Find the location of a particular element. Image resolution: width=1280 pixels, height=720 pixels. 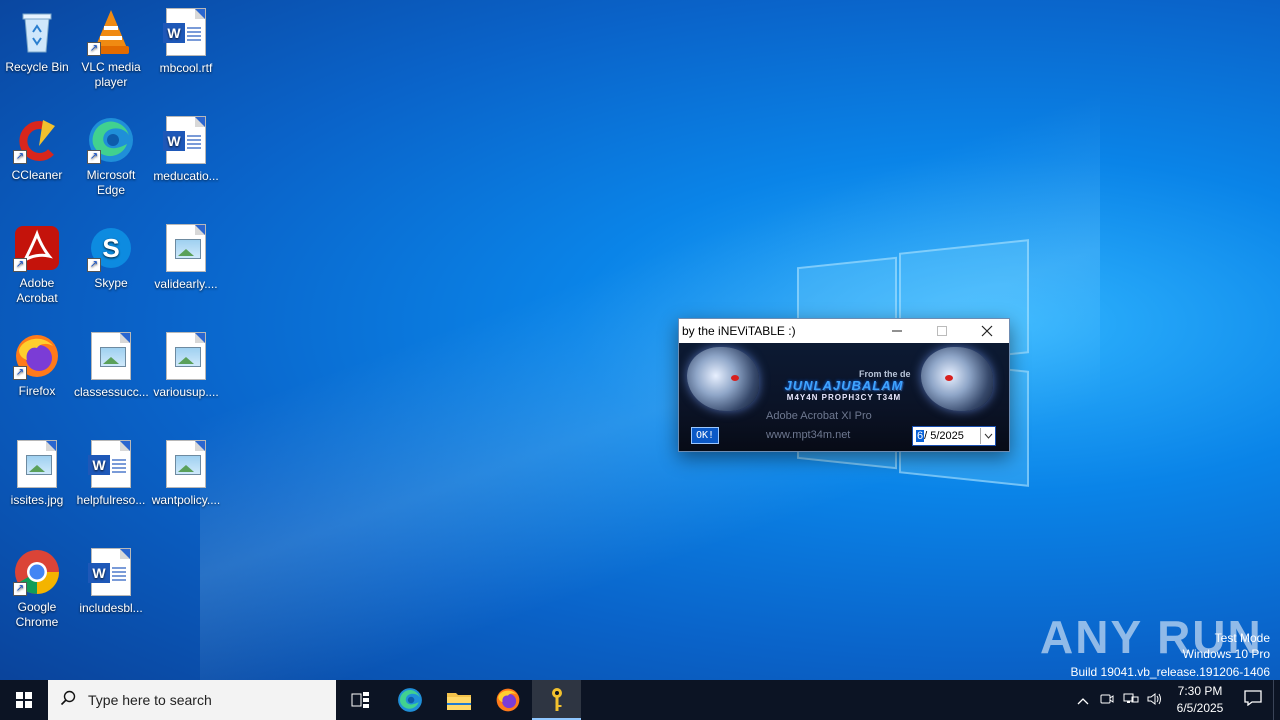

skull-right-icon is located at coordinates (957, 379).